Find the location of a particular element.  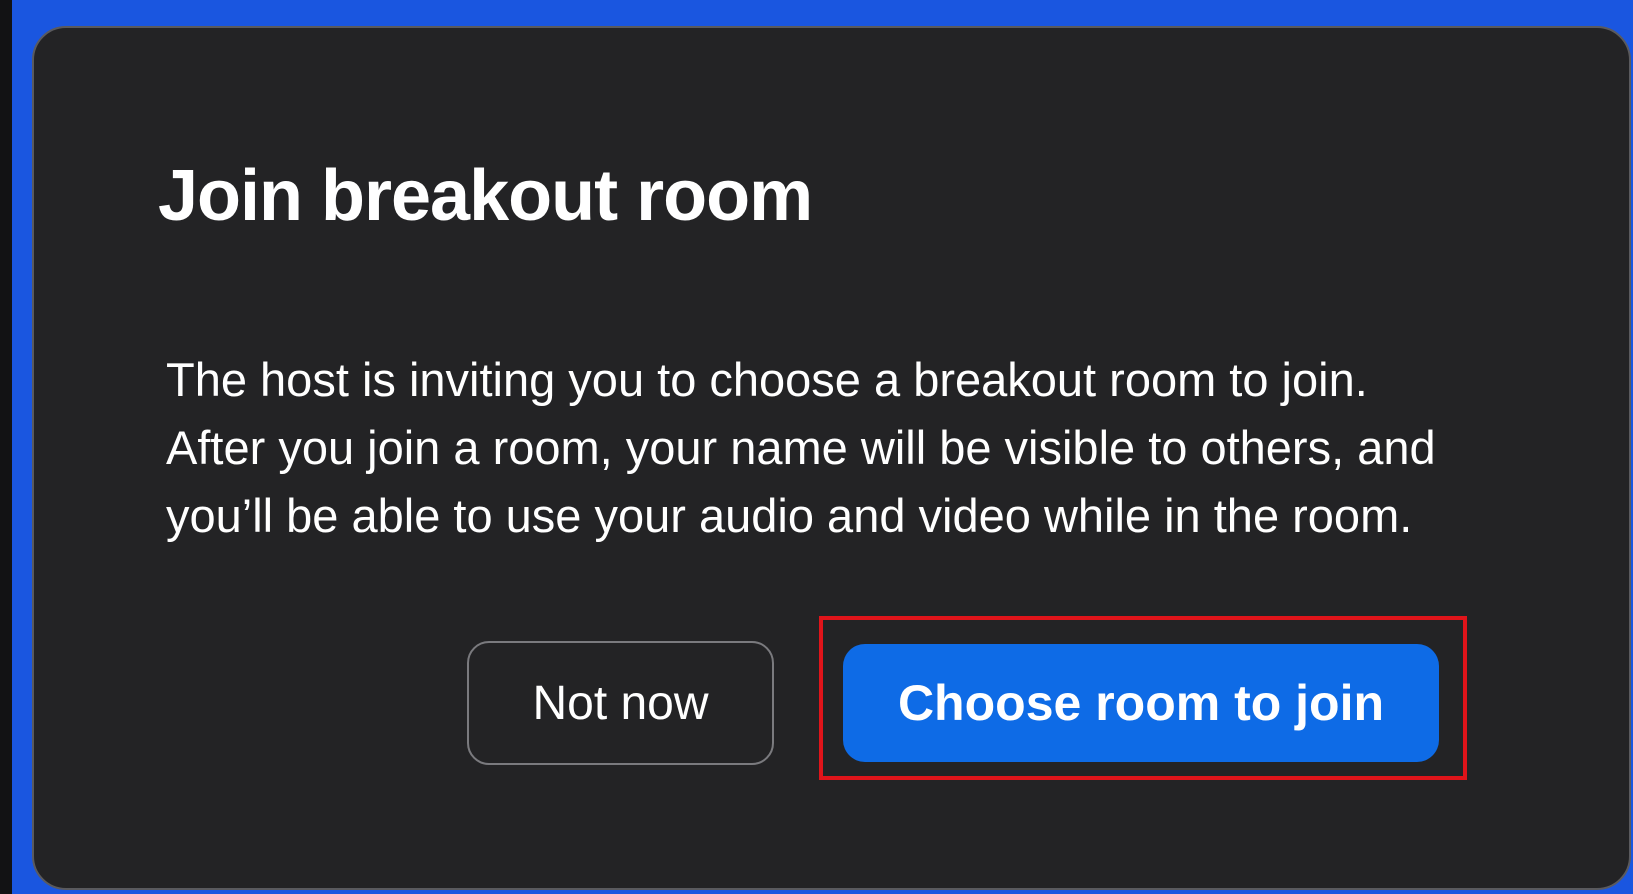

window-edge is located at coordinates (6, 447).